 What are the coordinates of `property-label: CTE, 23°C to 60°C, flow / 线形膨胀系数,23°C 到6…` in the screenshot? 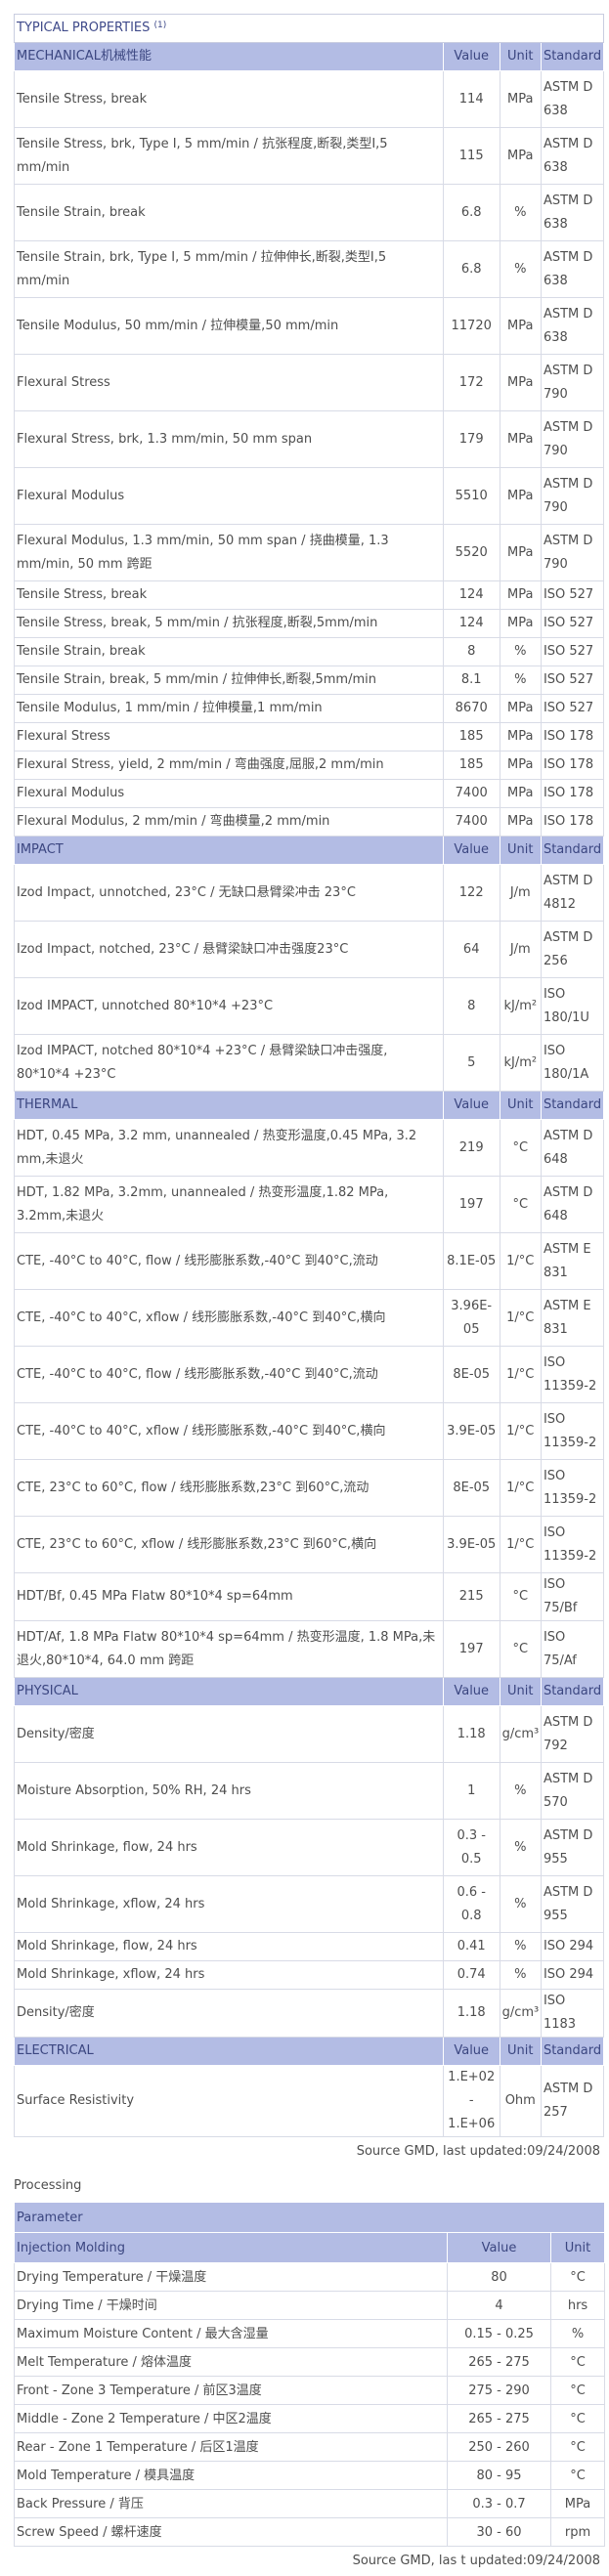 It's located at (229, 1488).